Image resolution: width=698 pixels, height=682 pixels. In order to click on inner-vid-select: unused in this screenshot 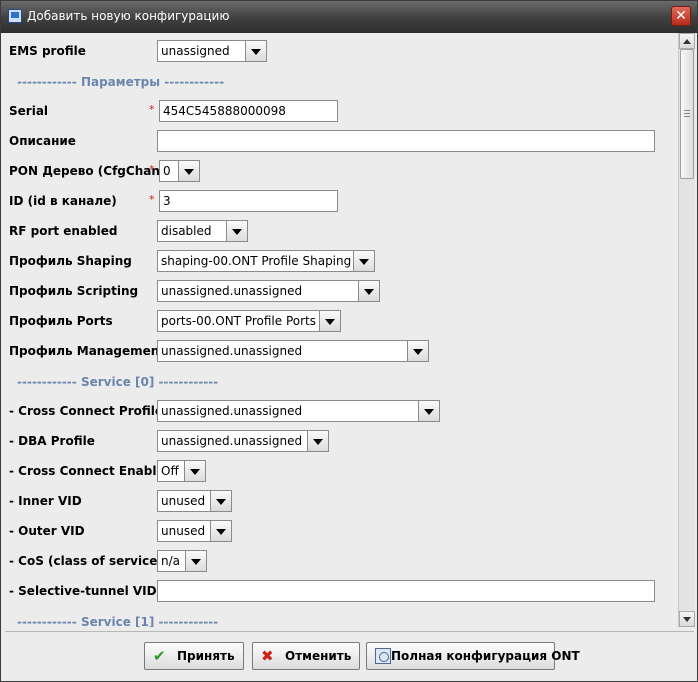, I will do `click(194, 501)`.